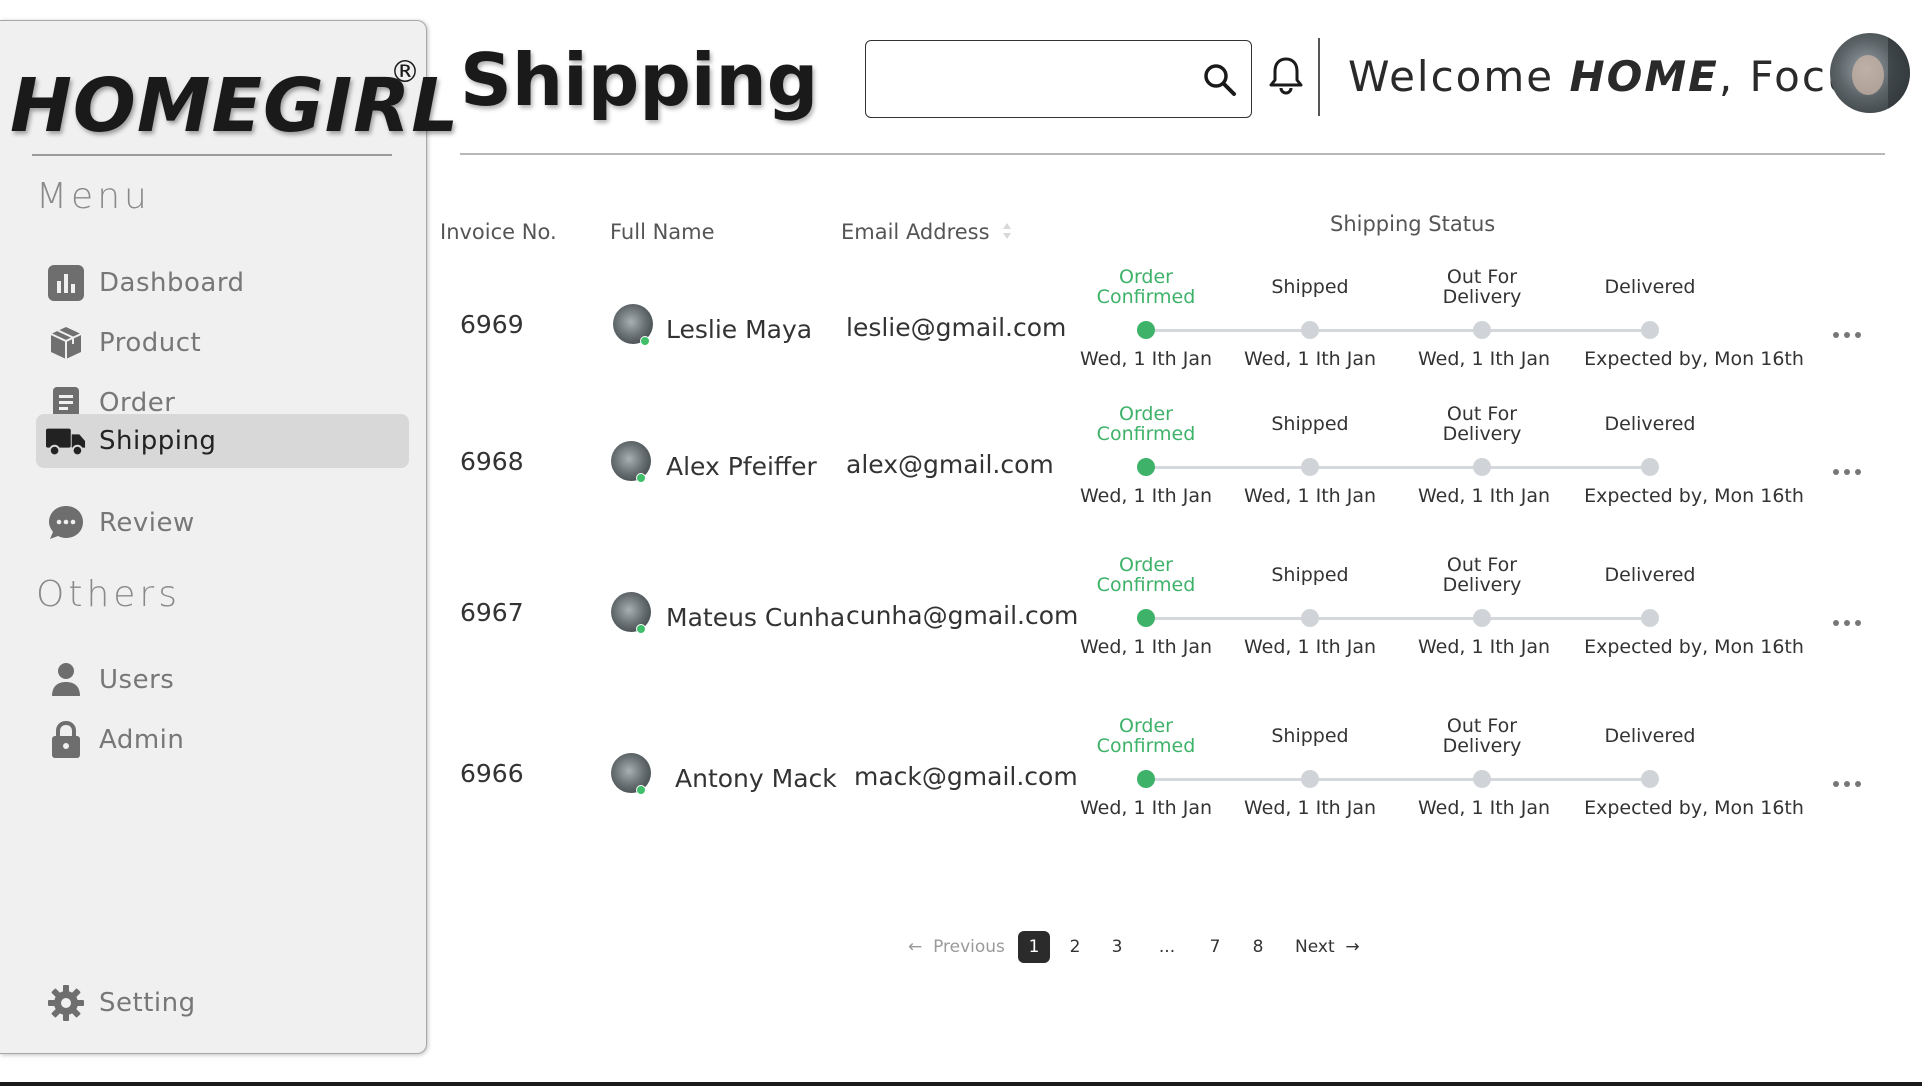 This screenshot has width=1922, height=1086. Describe the element at coordinates (662, 232) in the screenshot. I see `column-header-name: Full Name` at that location.